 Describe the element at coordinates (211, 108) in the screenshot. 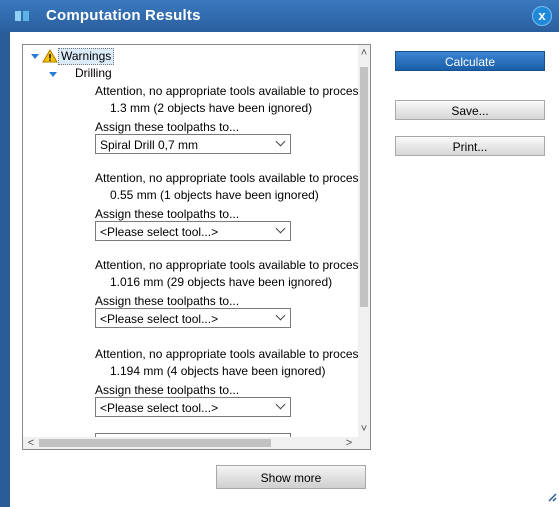

I see `warning-detail: 1.3 mm (2 objects have been ignored)` at that location.